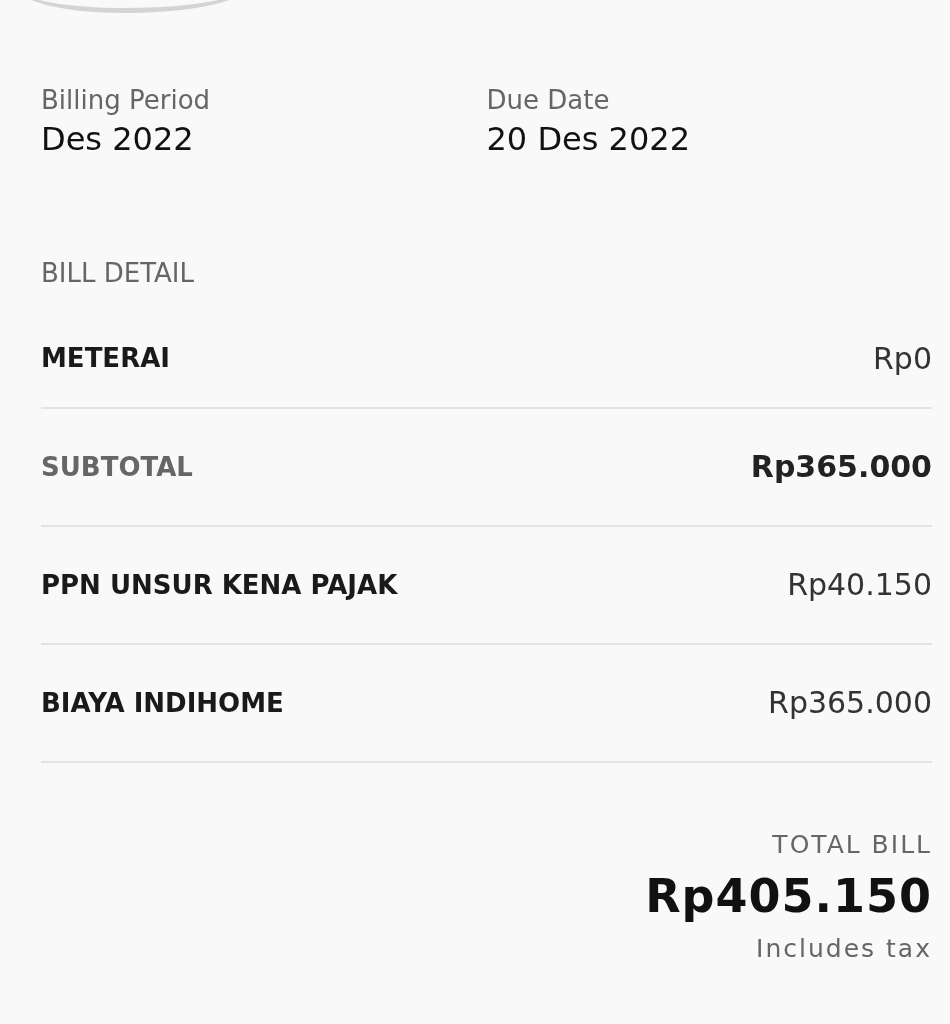 The image size is (950, 1024). Describe the element at coordinates (219, 584) in the screenshot. I see `line-item-label: PPN UNSUR KENA PAJAK` at that location.